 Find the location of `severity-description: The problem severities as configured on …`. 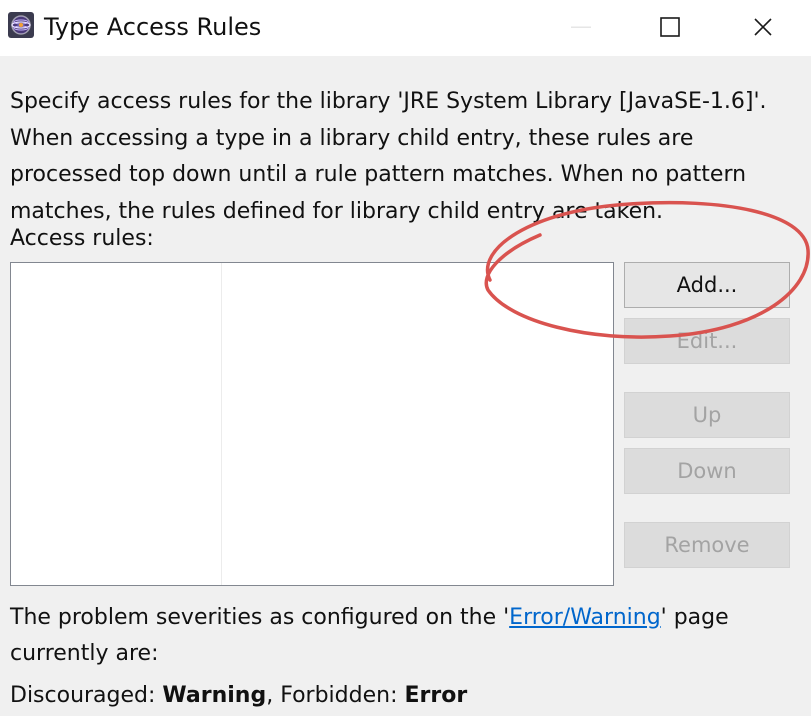

severity-description: The problem severities as configured on … is located at coordinates (408, 636).